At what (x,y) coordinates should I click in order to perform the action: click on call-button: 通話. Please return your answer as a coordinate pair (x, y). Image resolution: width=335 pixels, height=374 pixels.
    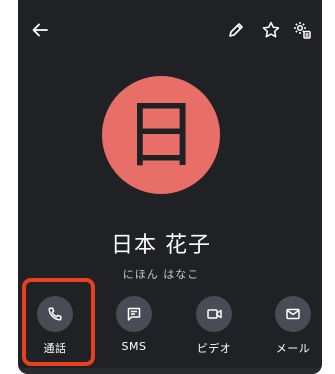
    Looking at the image, I should click on (55, 326).